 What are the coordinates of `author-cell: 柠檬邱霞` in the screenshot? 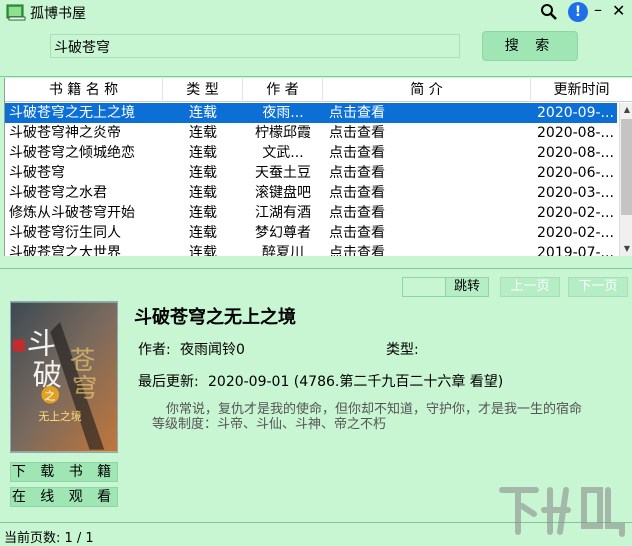 It's located at (283, 133).